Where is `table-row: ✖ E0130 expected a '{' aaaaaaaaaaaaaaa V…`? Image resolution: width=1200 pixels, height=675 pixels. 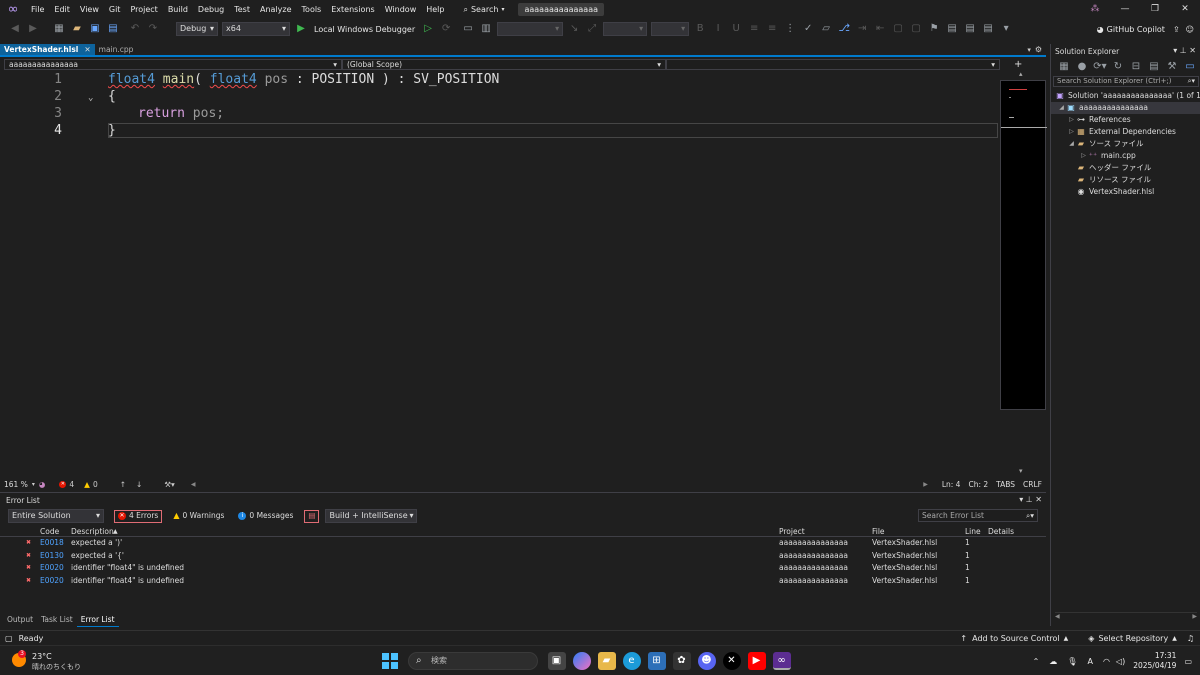 table-row: ✖ E0130 expected a '{' aaaaaaaaaaaaaaa V… is located at coordinates (523, 556).